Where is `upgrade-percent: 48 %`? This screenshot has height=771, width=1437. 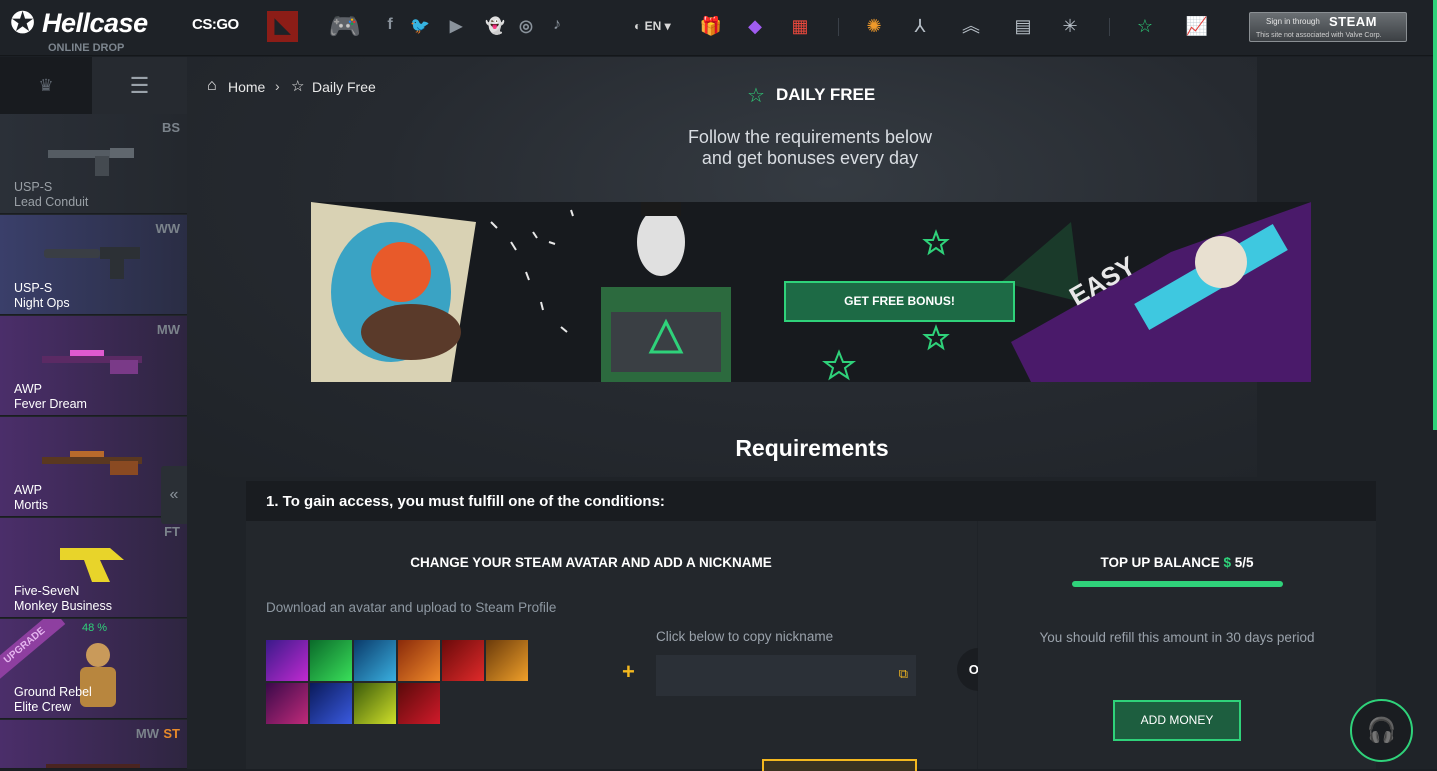 upgrade-percent: 48 % is located at coordinates (95, 628).